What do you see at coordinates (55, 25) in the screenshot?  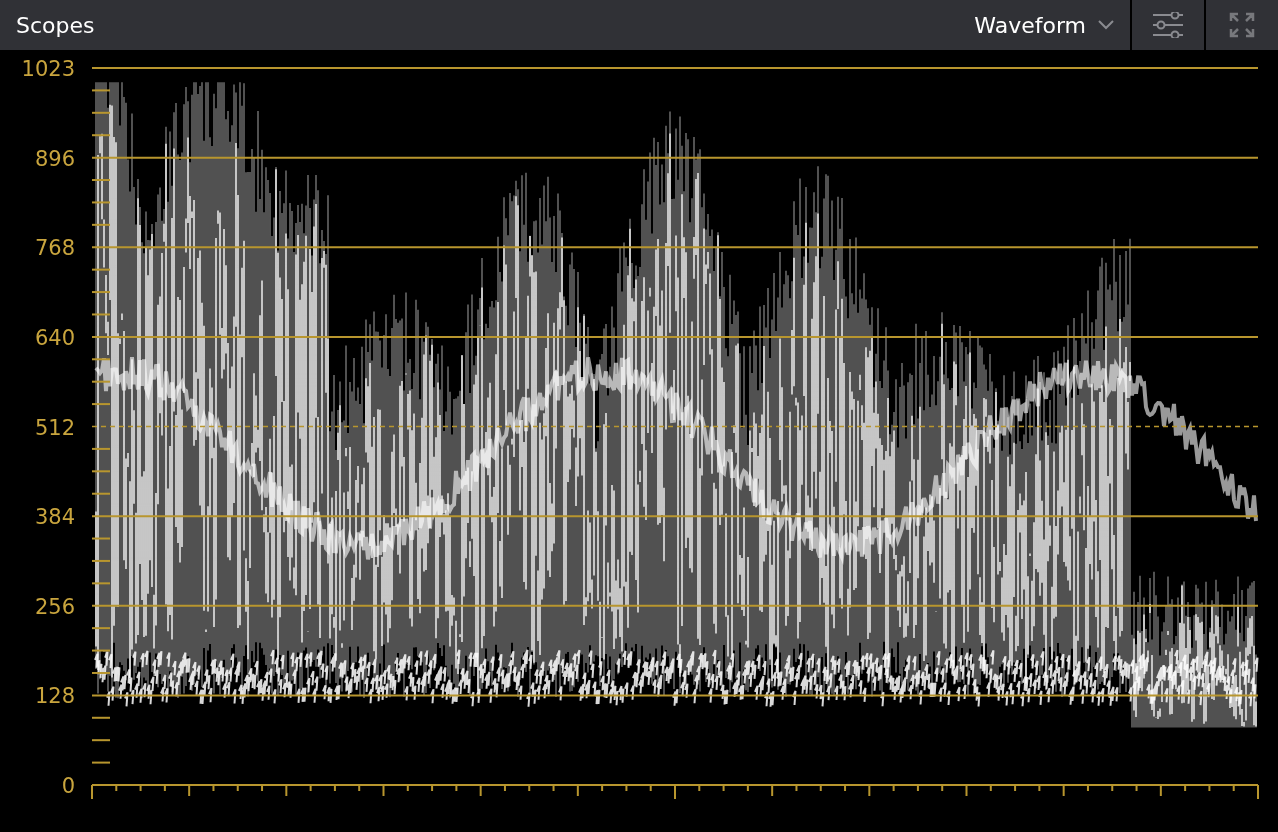 I see `panel-title: Scopes` at bounding box center [55, 25].